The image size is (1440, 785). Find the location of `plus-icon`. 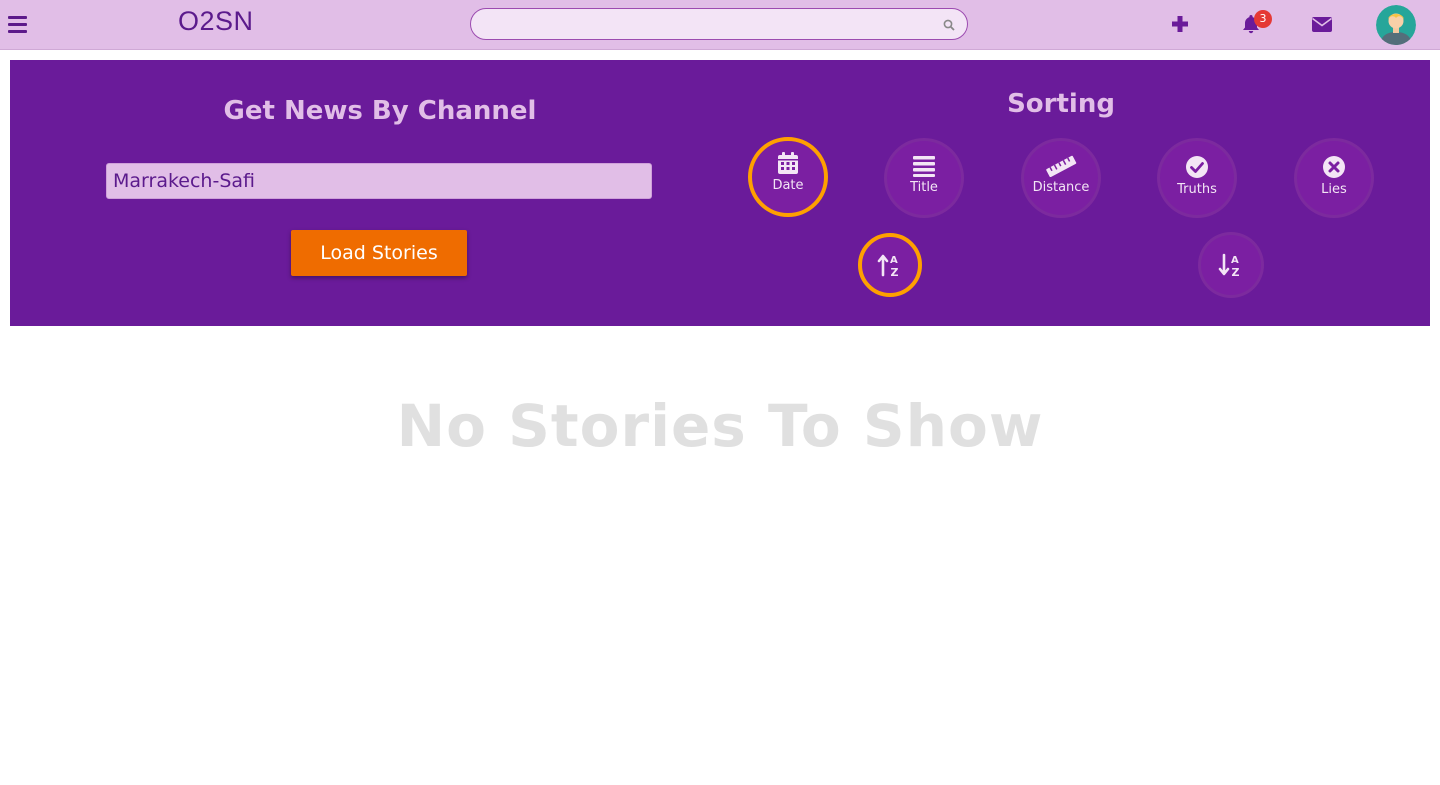

plus-icon is located at coordinates (1180, 24).